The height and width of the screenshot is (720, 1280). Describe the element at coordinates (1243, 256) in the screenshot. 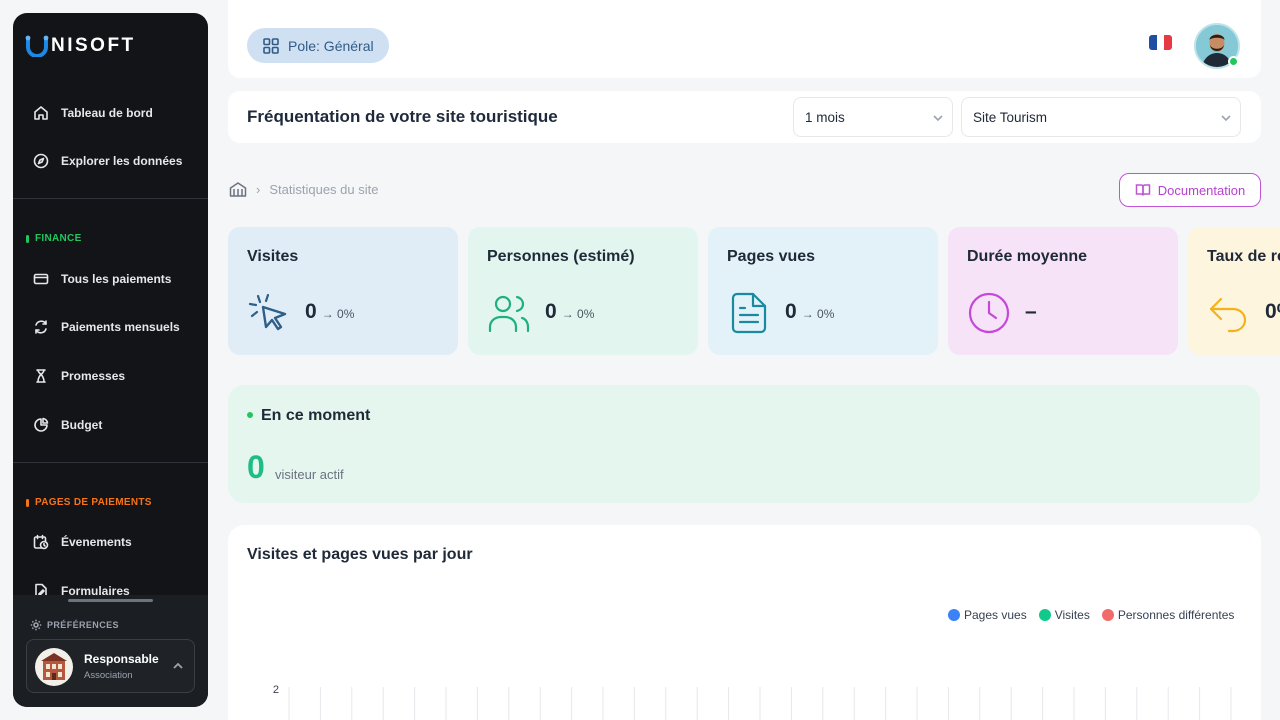

I see `stat-card-title: Taux de re` at that location.